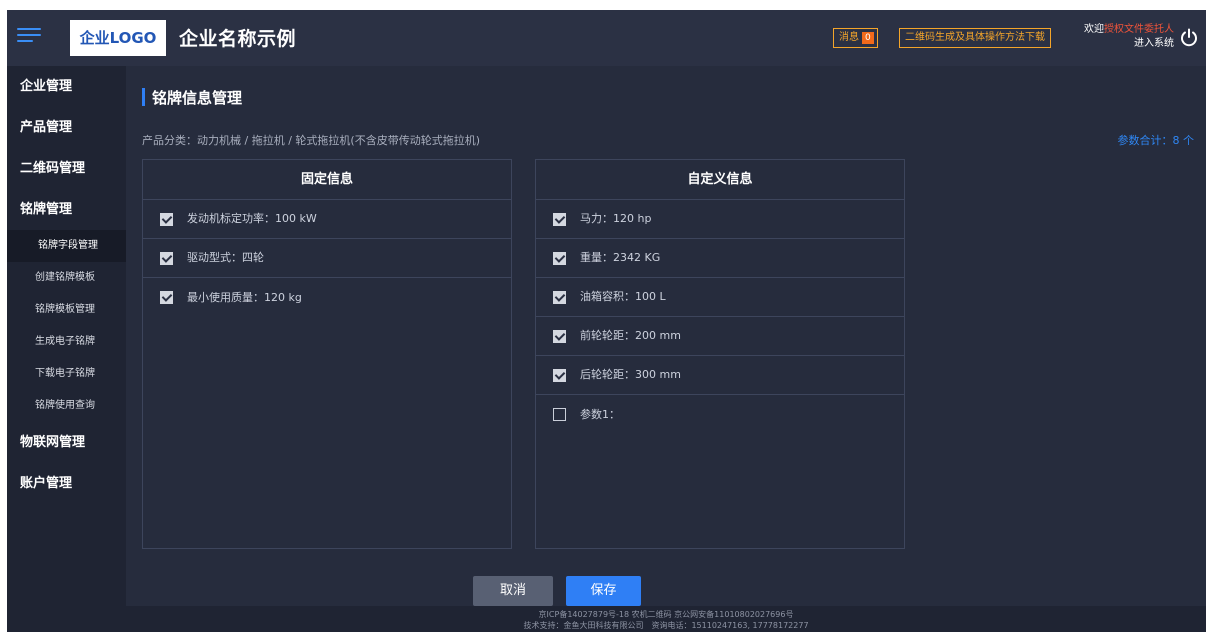 This screenshot has height=632, width=1206. Describe the element at coordinates (513, 591) in the screenshot. I see `cancel-button: 取消` at that location.